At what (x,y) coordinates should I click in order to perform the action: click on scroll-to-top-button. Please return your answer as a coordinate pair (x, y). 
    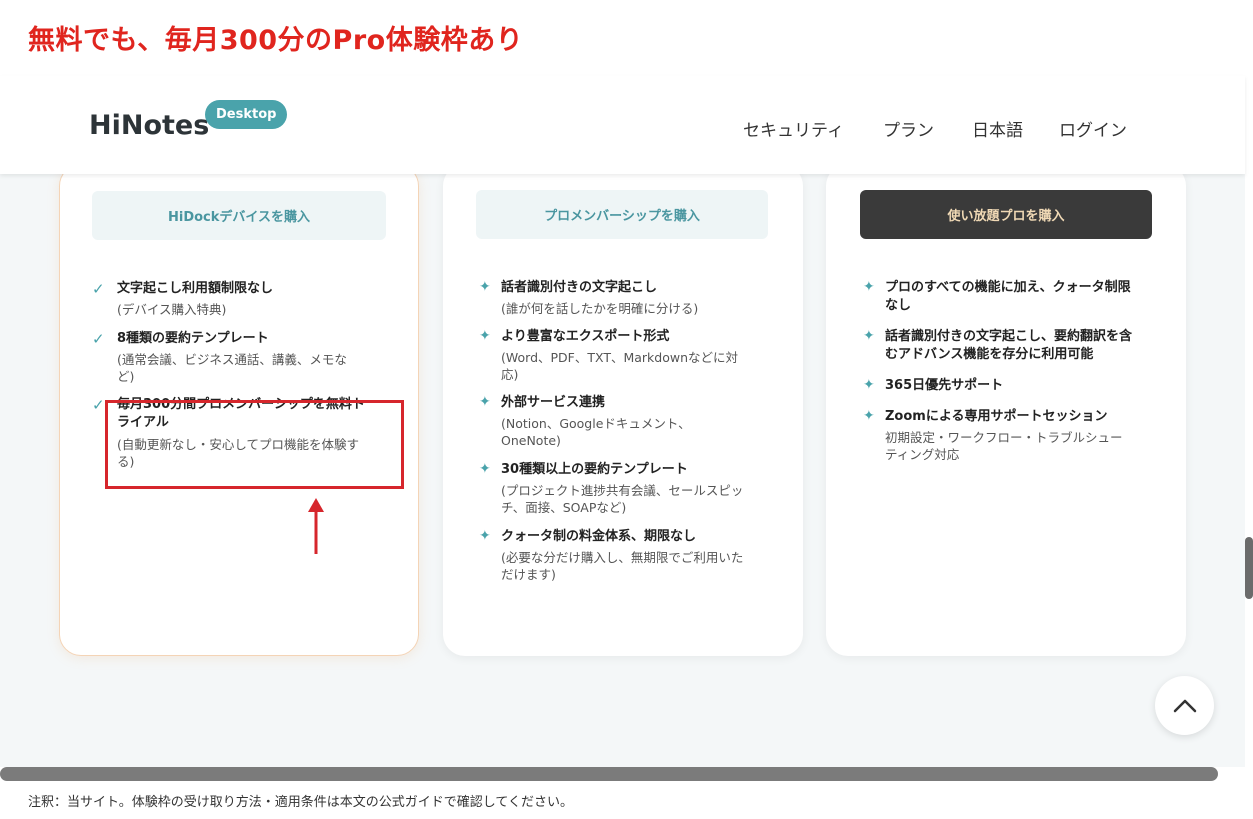
    Looking at the image, I should click on (1184, 705).